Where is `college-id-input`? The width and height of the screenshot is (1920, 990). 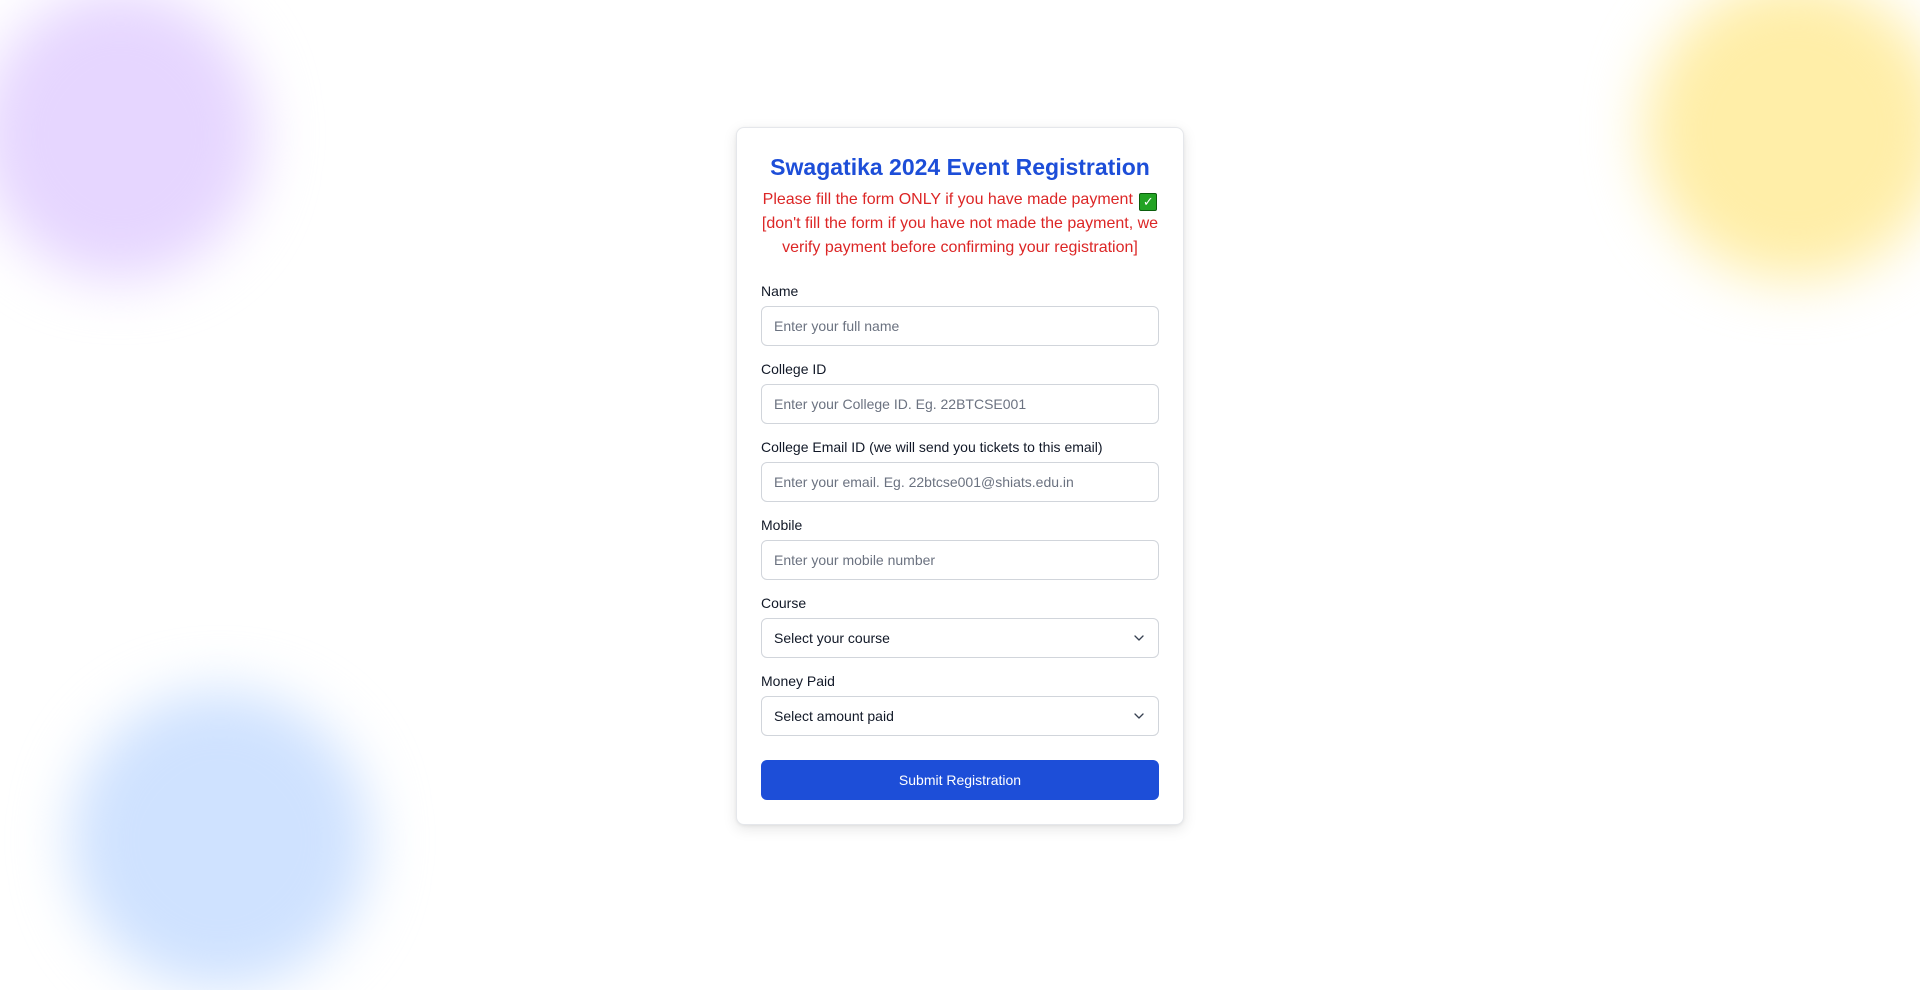
college-id-input is located at coordinates (960, 404).